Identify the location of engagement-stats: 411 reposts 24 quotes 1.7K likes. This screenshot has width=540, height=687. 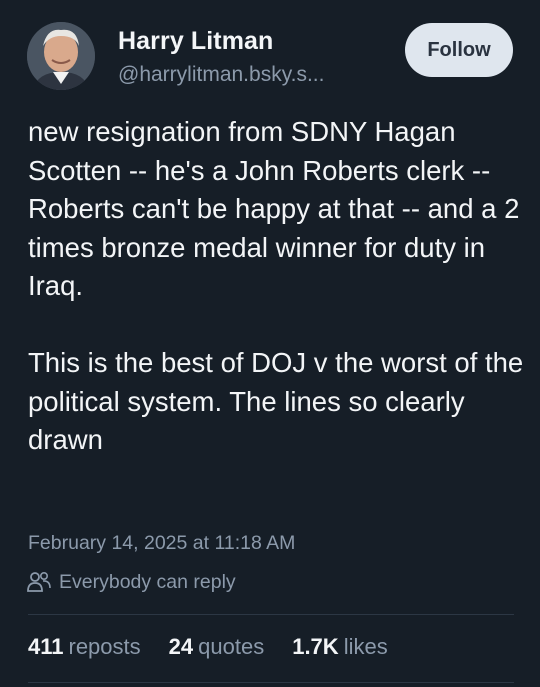
(208, 647).